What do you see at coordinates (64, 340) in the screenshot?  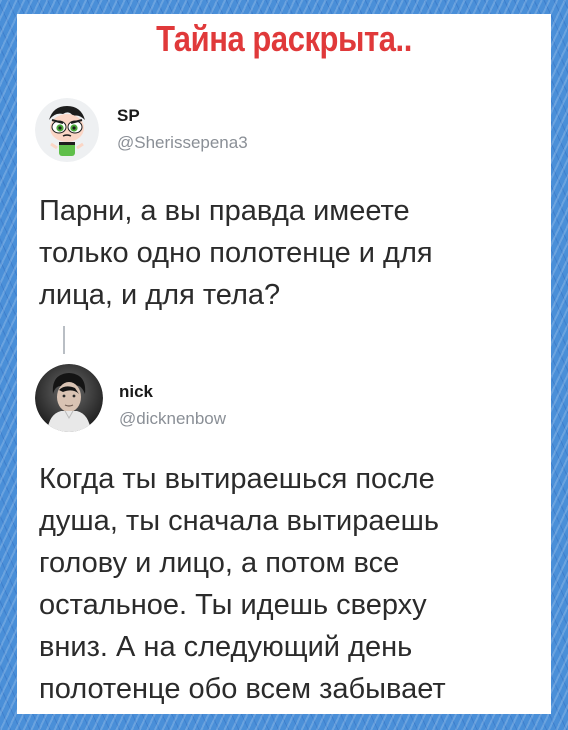 I see `thread-connector` at bounding box center [64, 340].